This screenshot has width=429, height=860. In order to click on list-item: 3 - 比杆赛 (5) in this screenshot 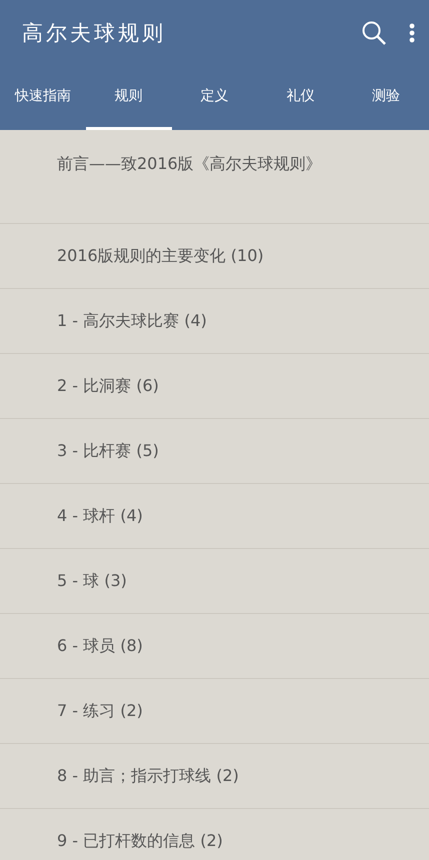, I will do `click(108, 450)`.